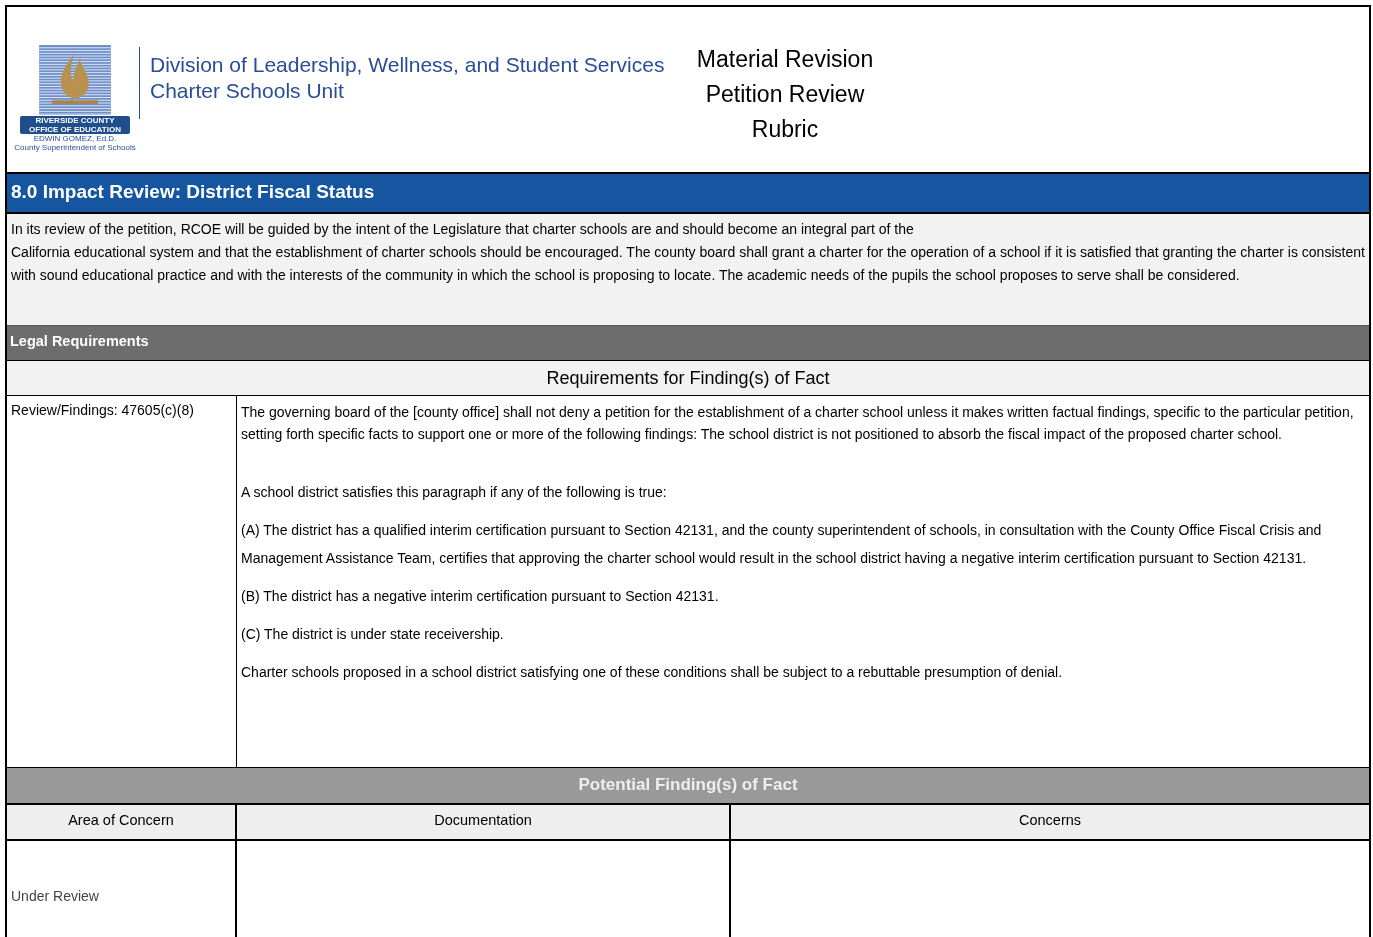 This screenshot has height=937, width=1373. What do you see at coordinates (75, 80) in the screenshot?
I see `flame-emblem-icon` at bounding box center [75, 80].